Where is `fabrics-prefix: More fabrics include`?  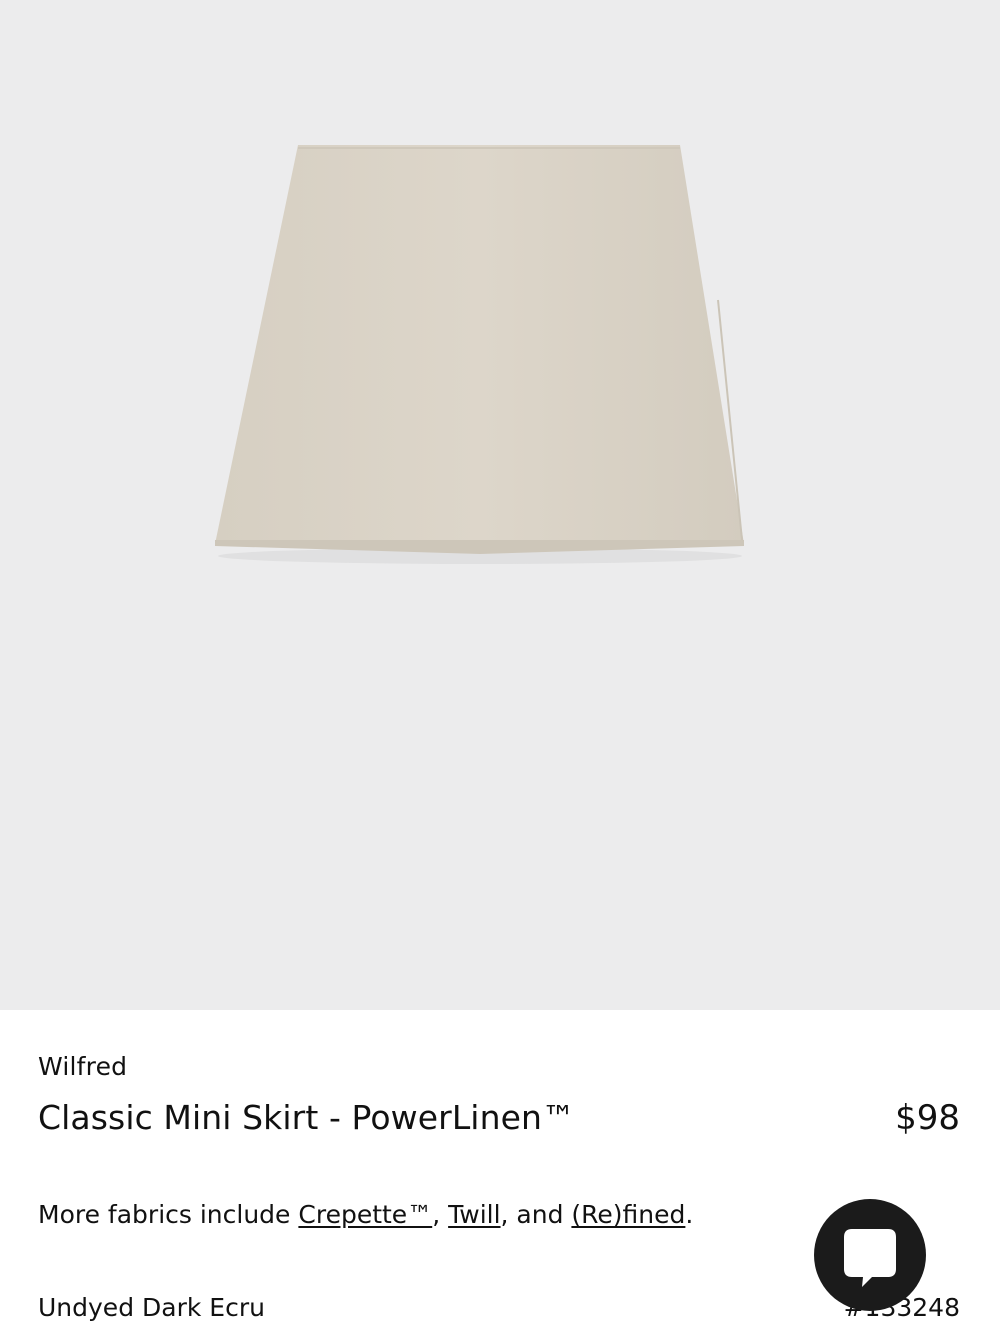 fabrics-prefix: More fabrics include is located at coordinates (168, 1214).